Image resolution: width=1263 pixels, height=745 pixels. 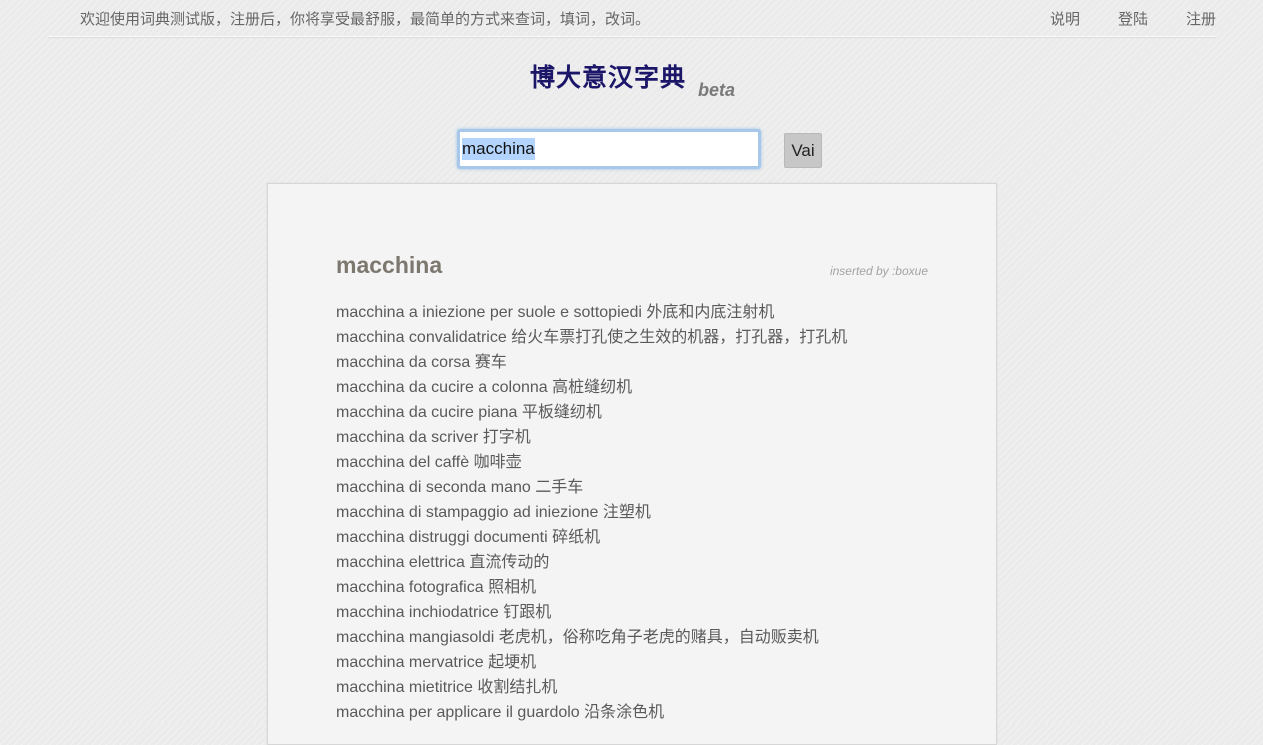 What do you see at coordinates (591, 362) in the screenshot?
I see `definition-item: macchina da corsa 赛车` at bounding box center [591, 362].